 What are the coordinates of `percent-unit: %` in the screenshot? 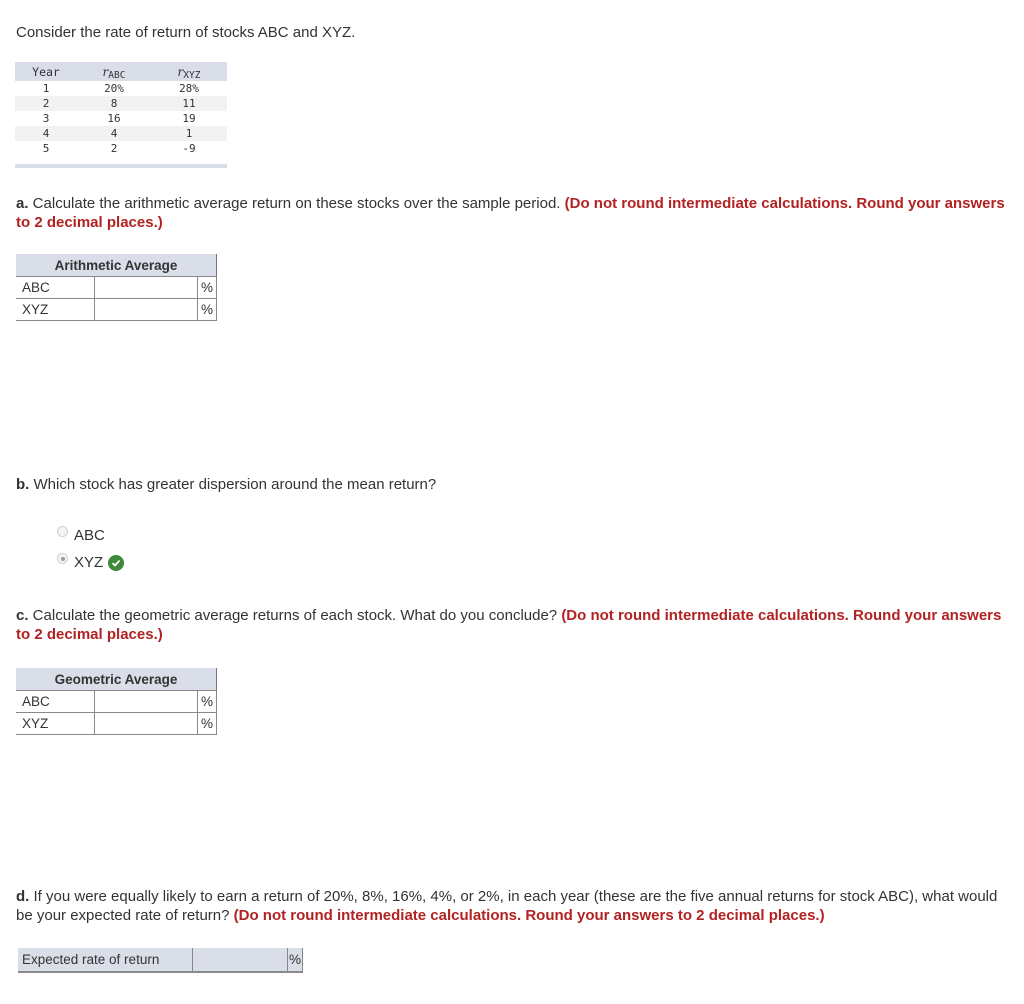 It's located at (295, 959).